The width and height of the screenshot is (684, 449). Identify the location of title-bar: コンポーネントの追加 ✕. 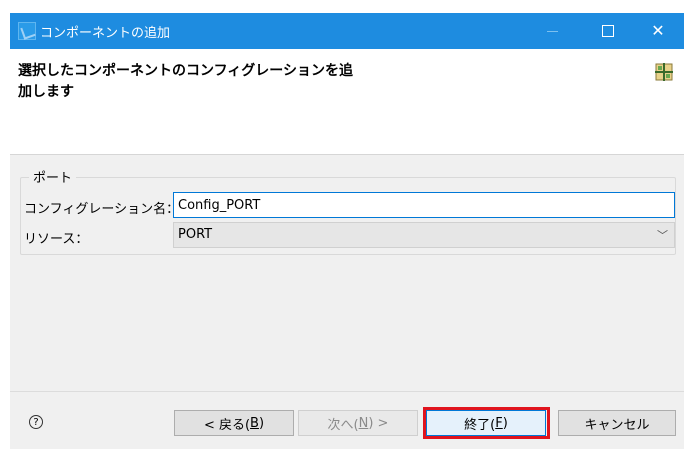
(347, 31).